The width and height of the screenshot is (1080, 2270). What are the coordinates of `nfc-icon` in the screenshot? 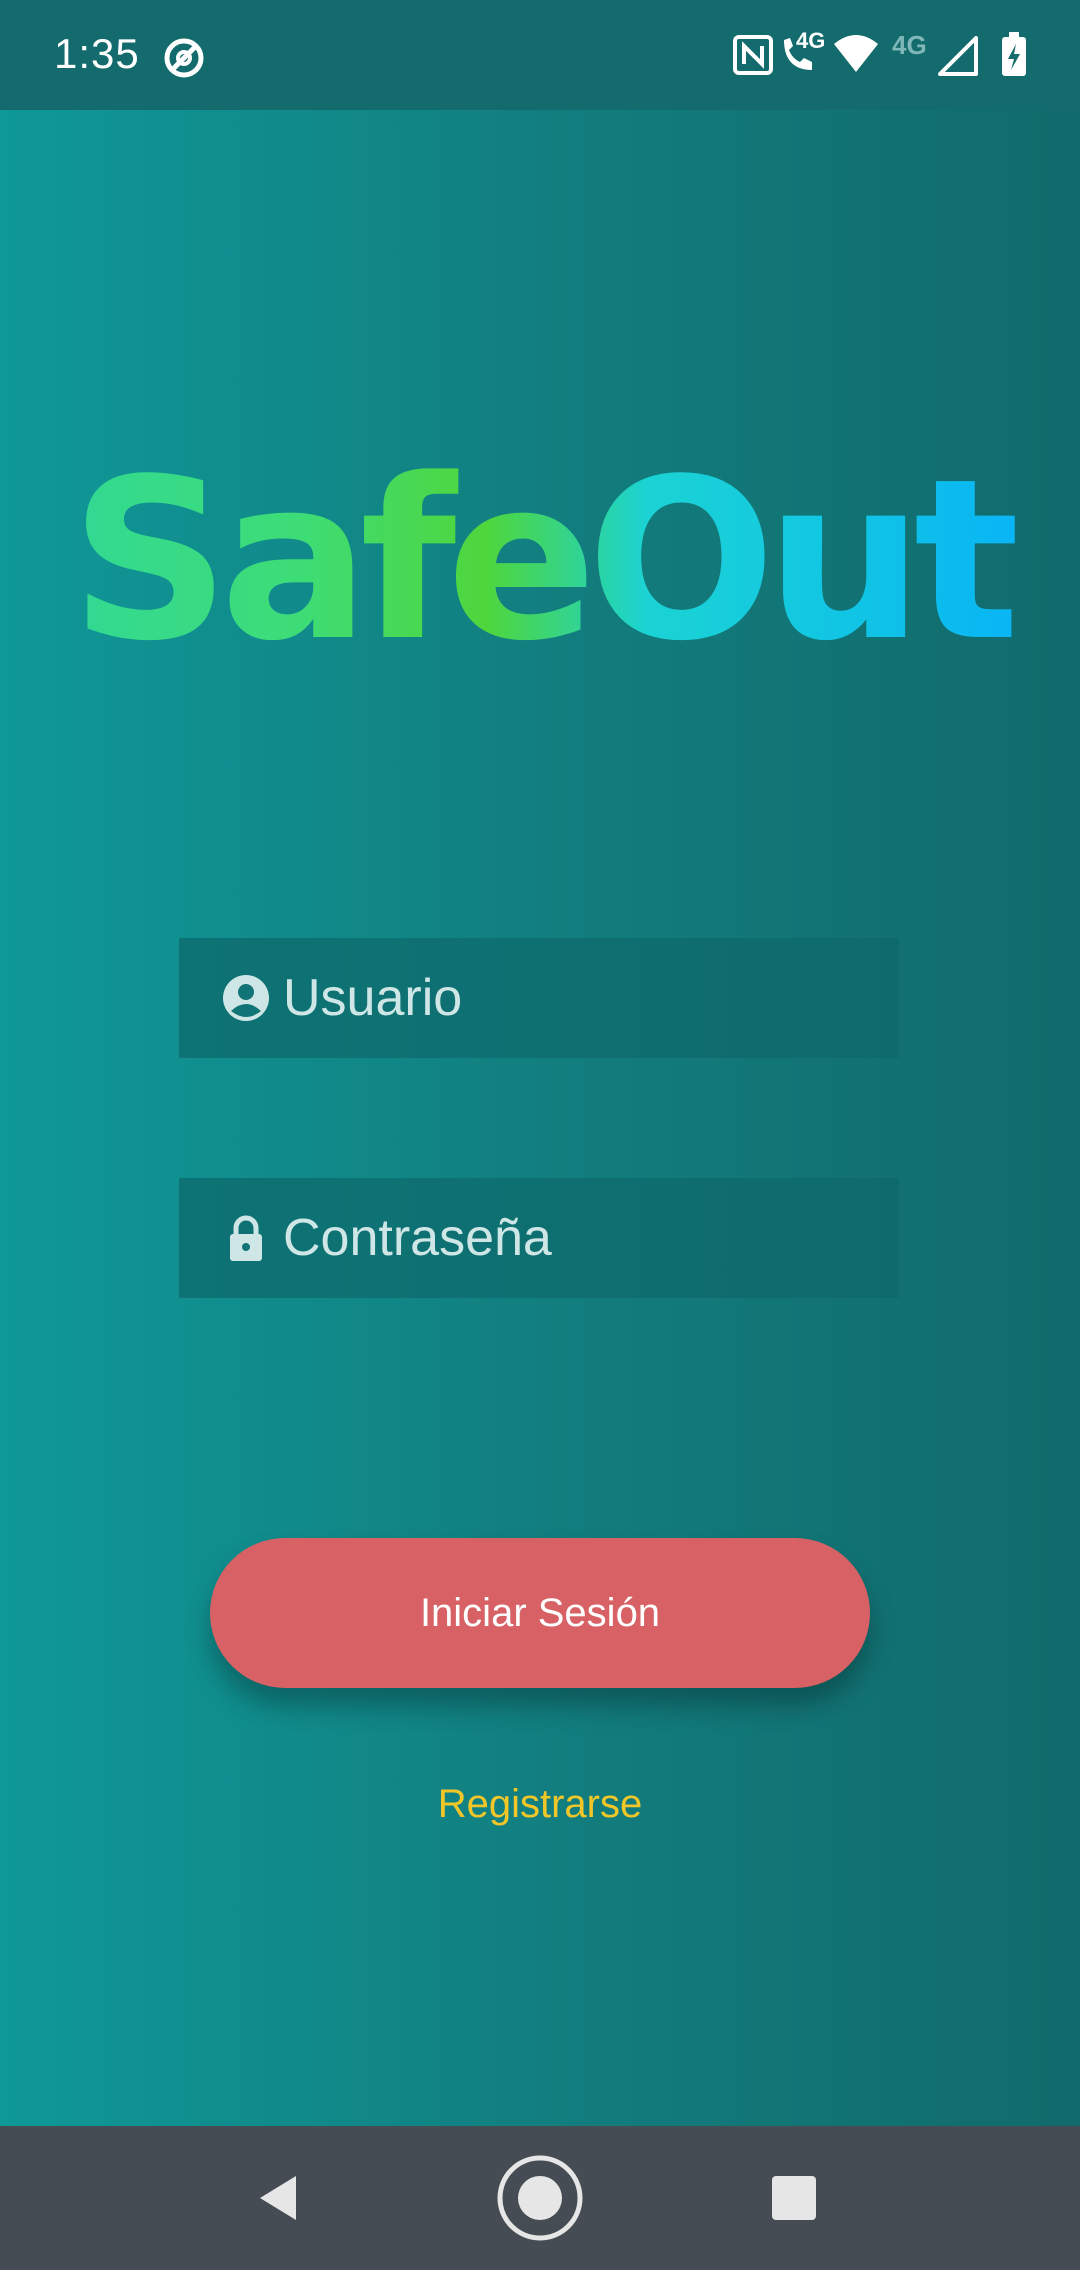 It's located at (753, 57).